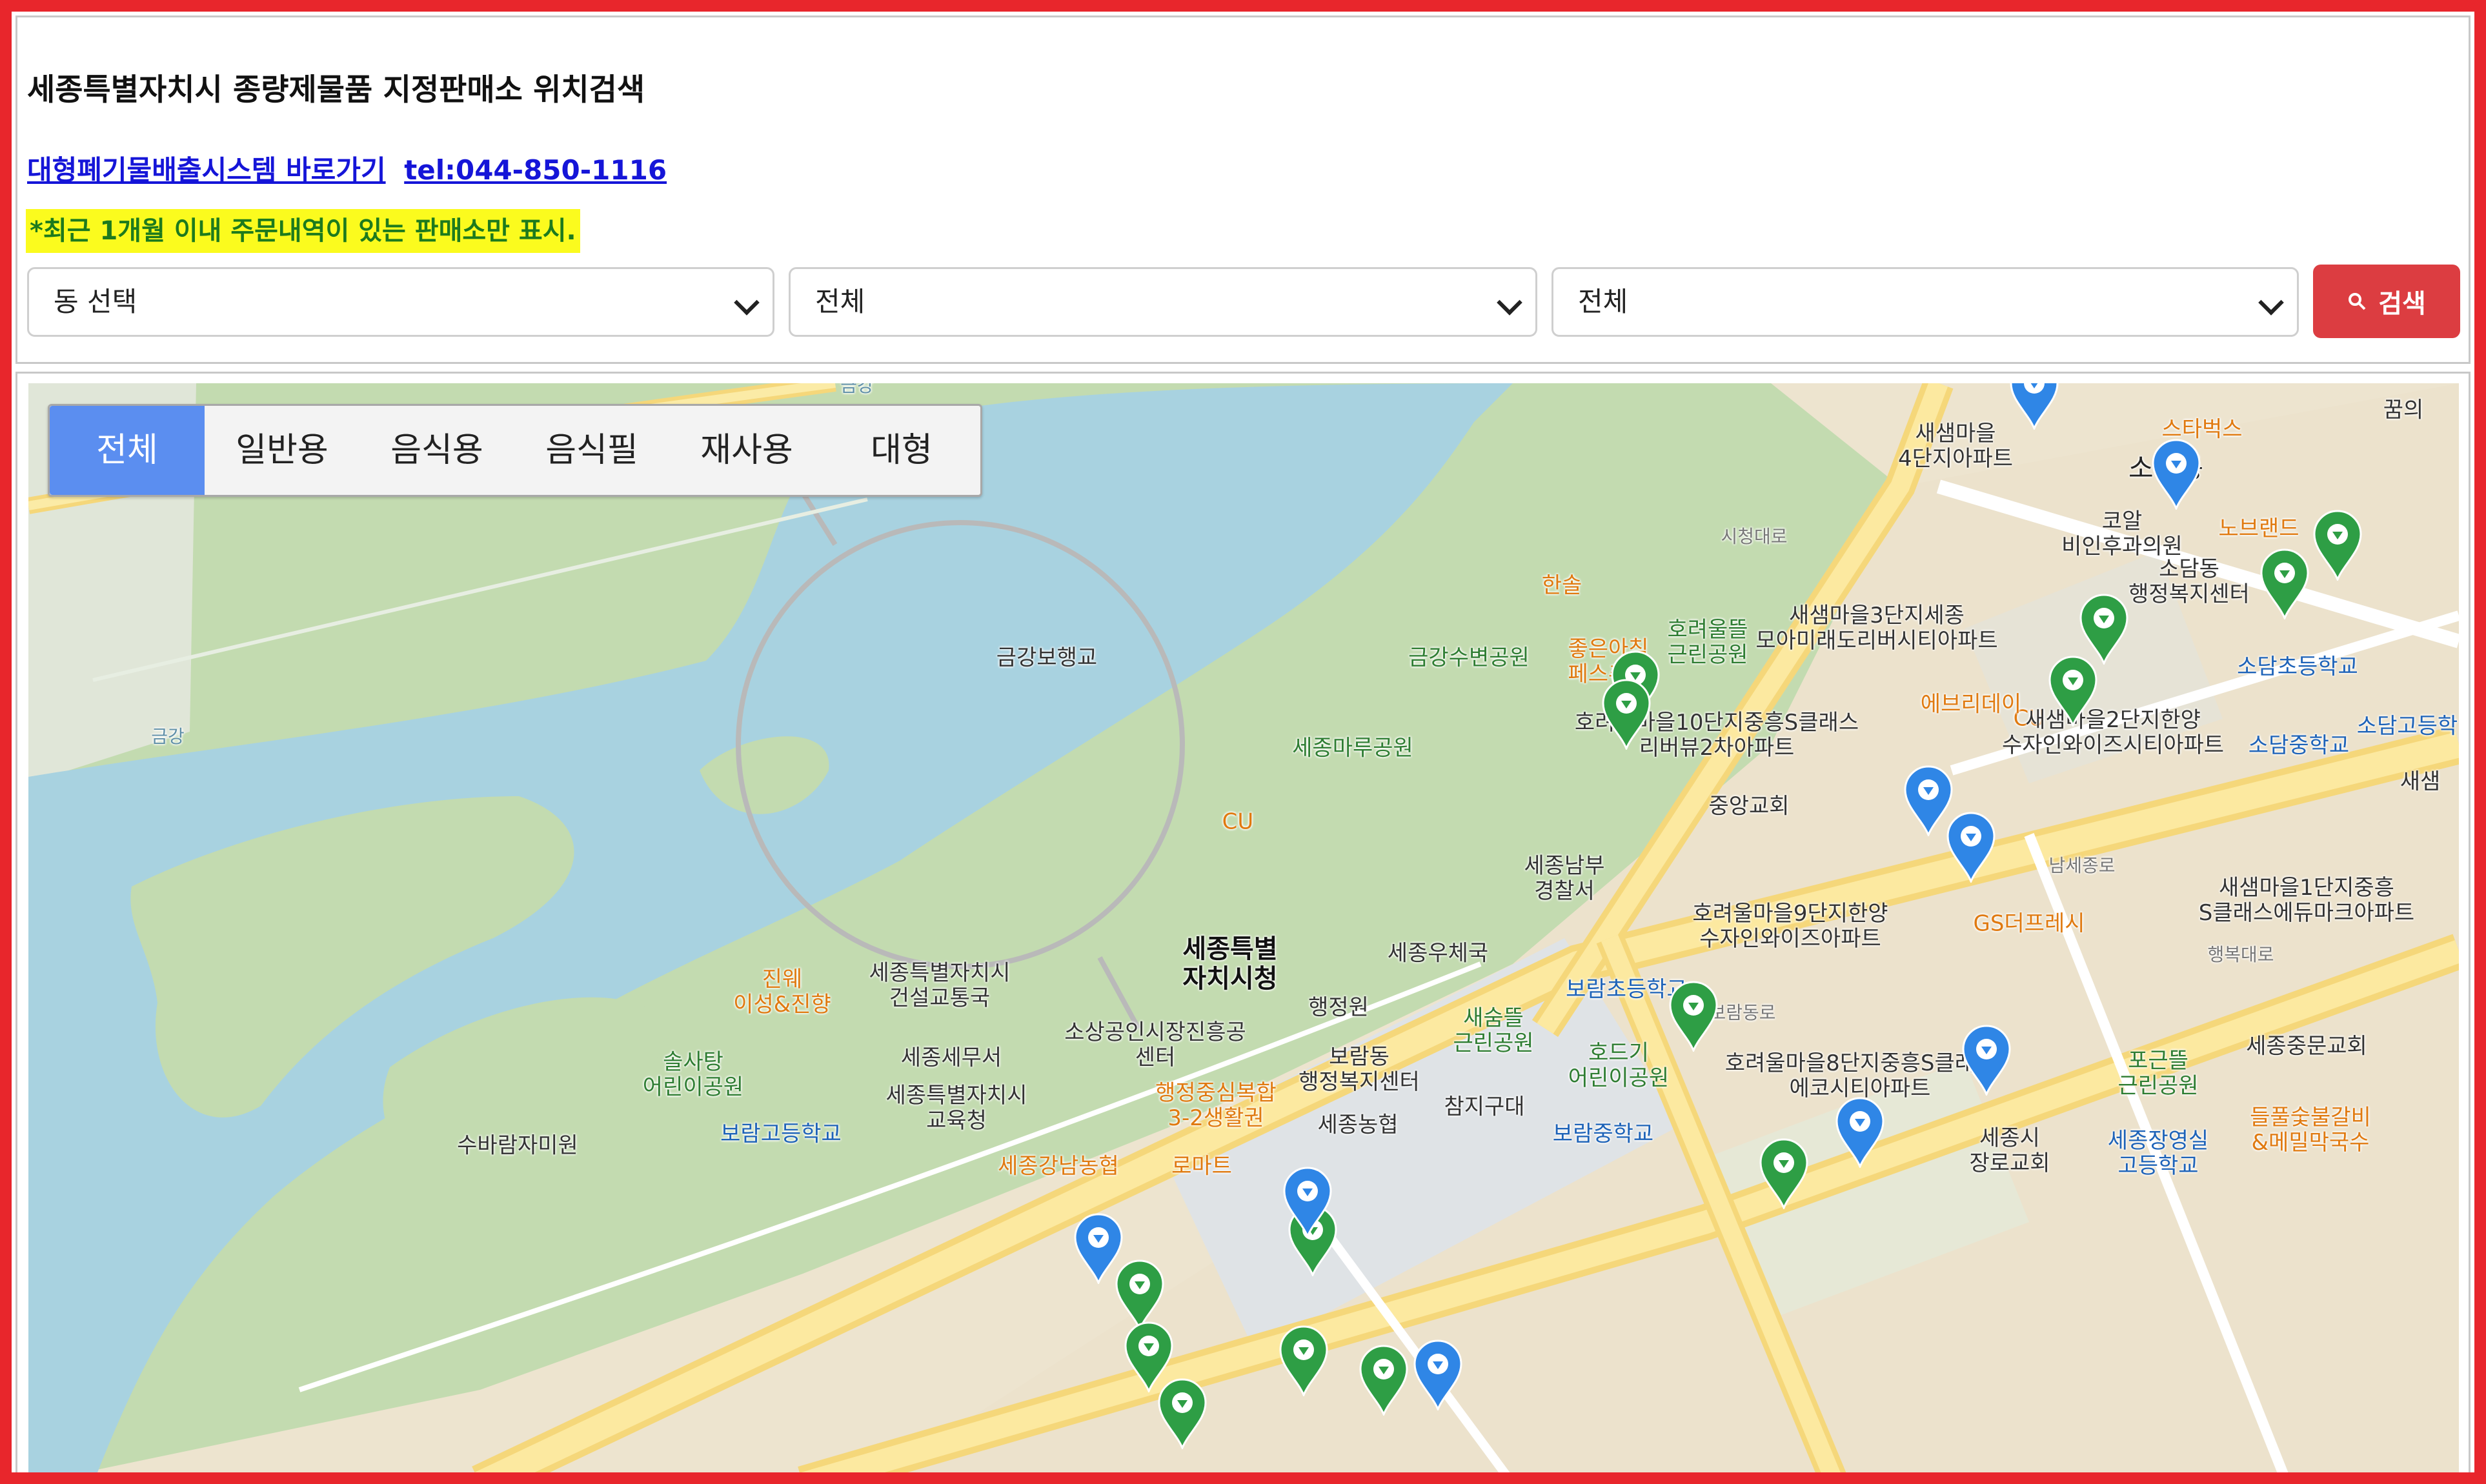  Describe the element at coordinates (207, 170) in the screenshot. I see `bulky-waste-system-link: 대형폐기물배출시스템 바로가기` at that location.